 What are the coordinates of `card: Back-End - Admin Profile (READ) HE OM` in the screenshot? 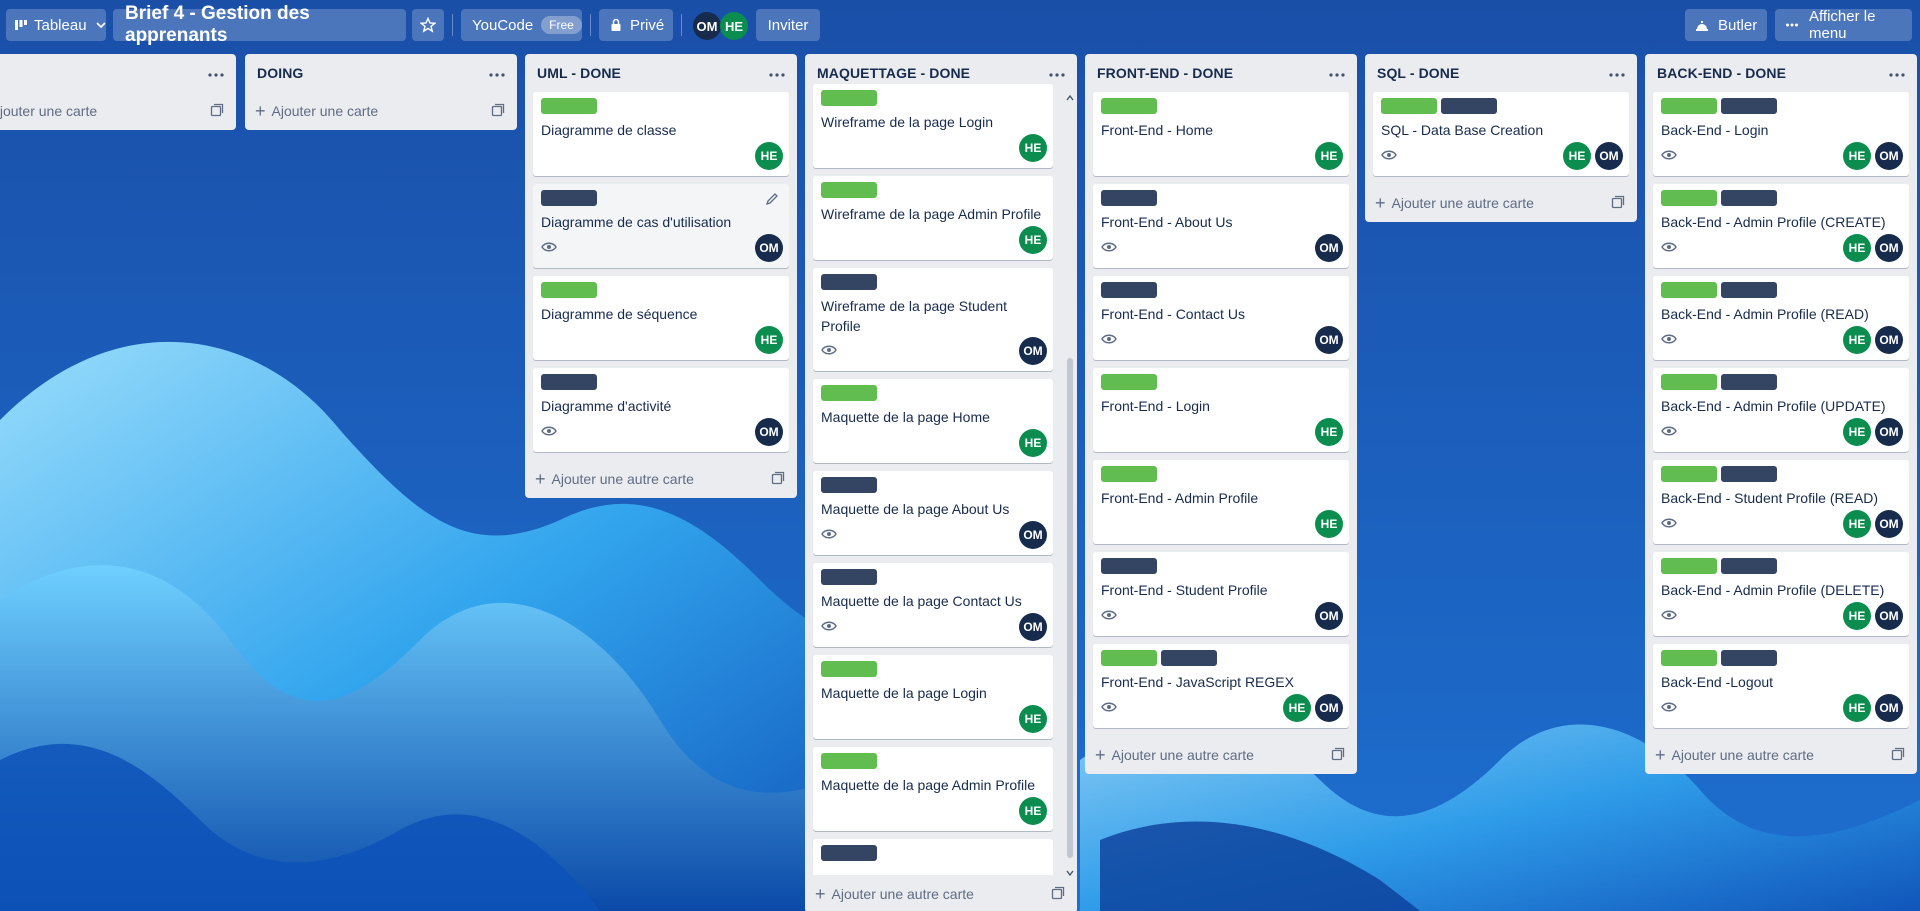 It's located at (1781, 318).